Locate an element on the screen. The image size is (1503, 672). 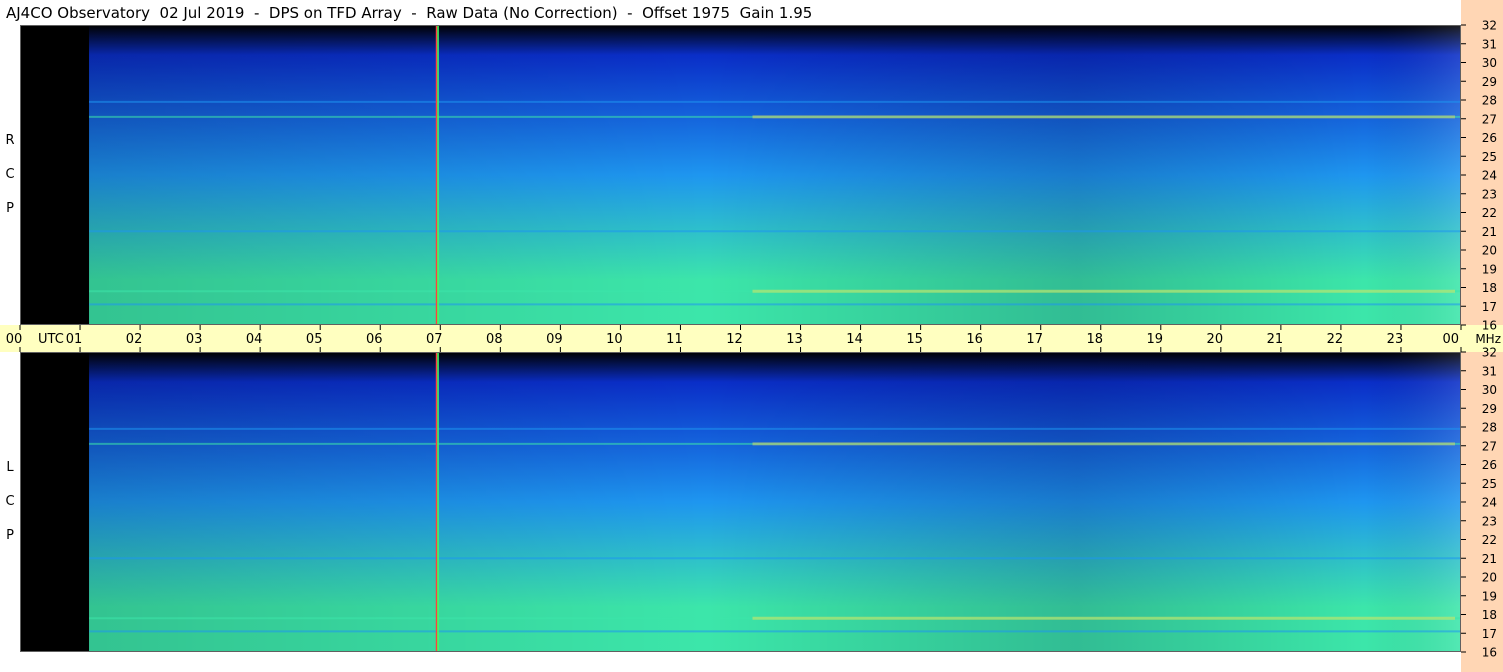
rcp-rfi-line-red is located at coordinates (436, 175).